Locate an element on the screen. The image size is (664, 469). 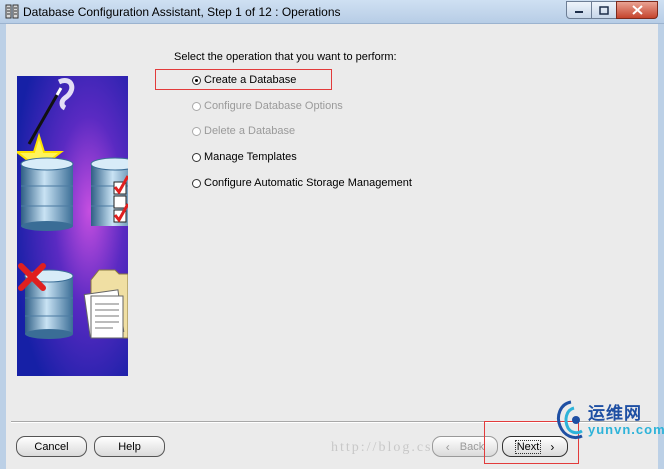
close-button is located at coordinates (637, 10).